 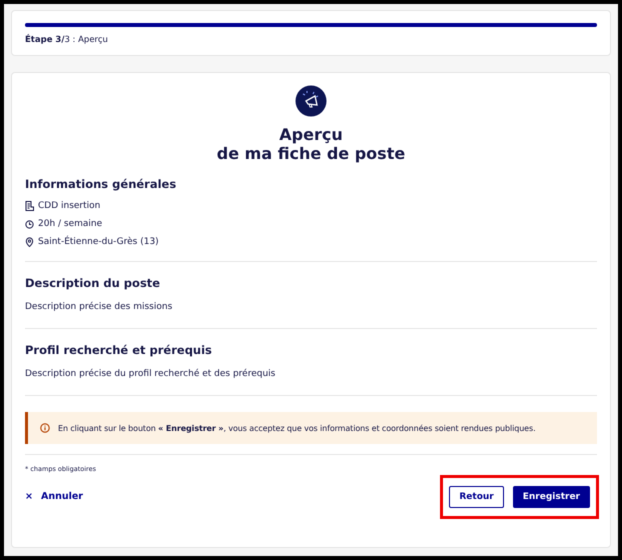 What do you see at coordinates (476, 497) in the screenshot?
I see `back-button: Retour` at bounding box center [476, 497].